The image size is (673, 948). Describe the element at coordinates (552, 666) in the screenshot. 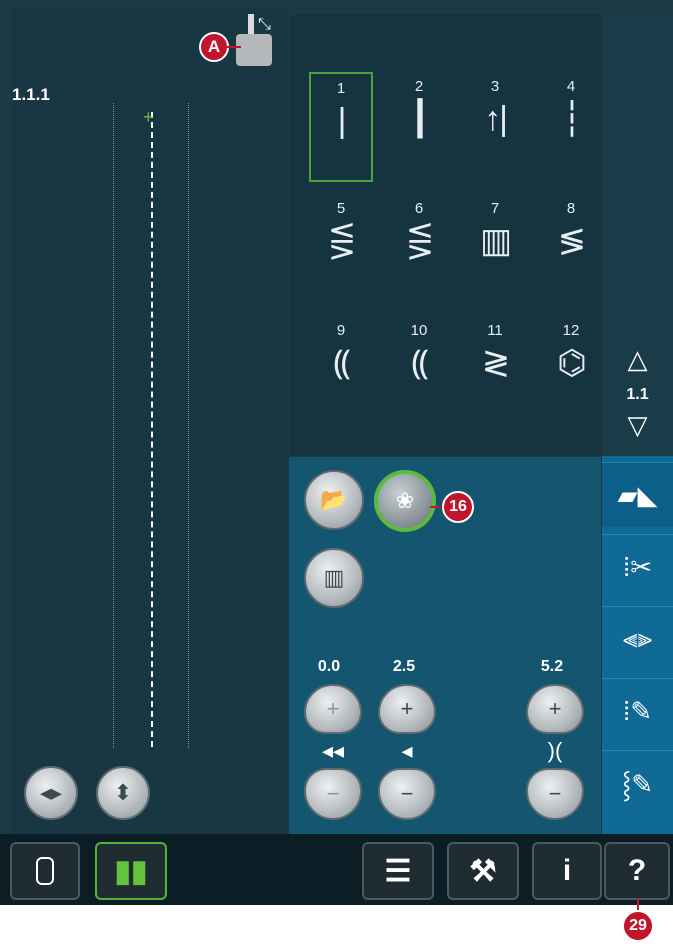

I see `stitch-density-value: 5.2` at that location.